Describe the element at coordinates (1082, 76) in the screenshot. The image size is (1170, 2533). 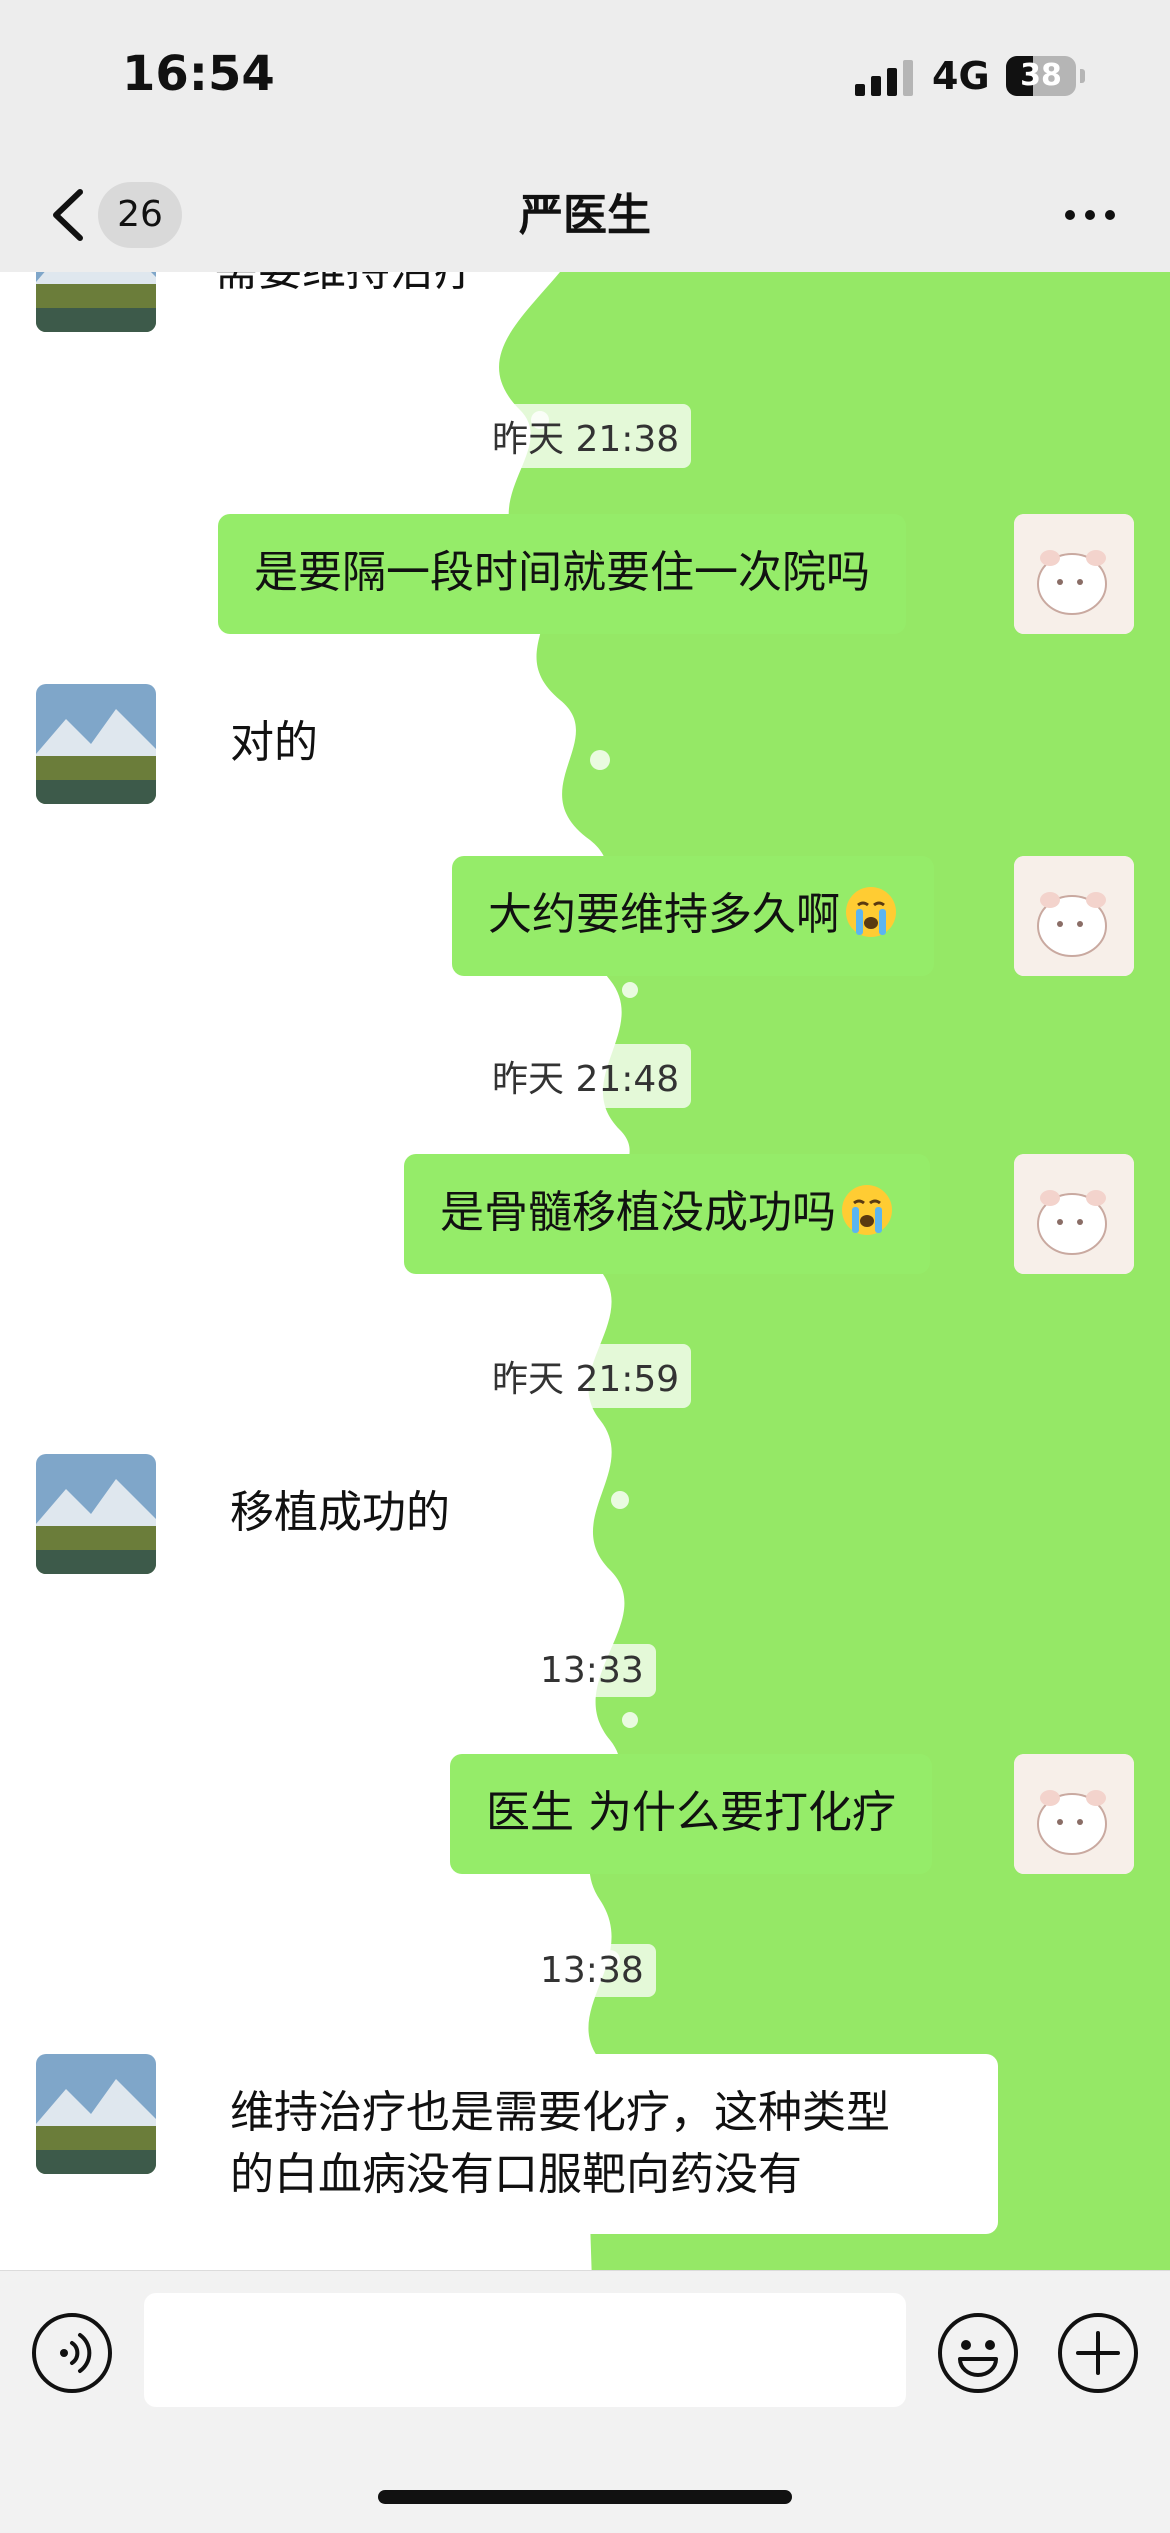
I see `battery-tip` at that location.